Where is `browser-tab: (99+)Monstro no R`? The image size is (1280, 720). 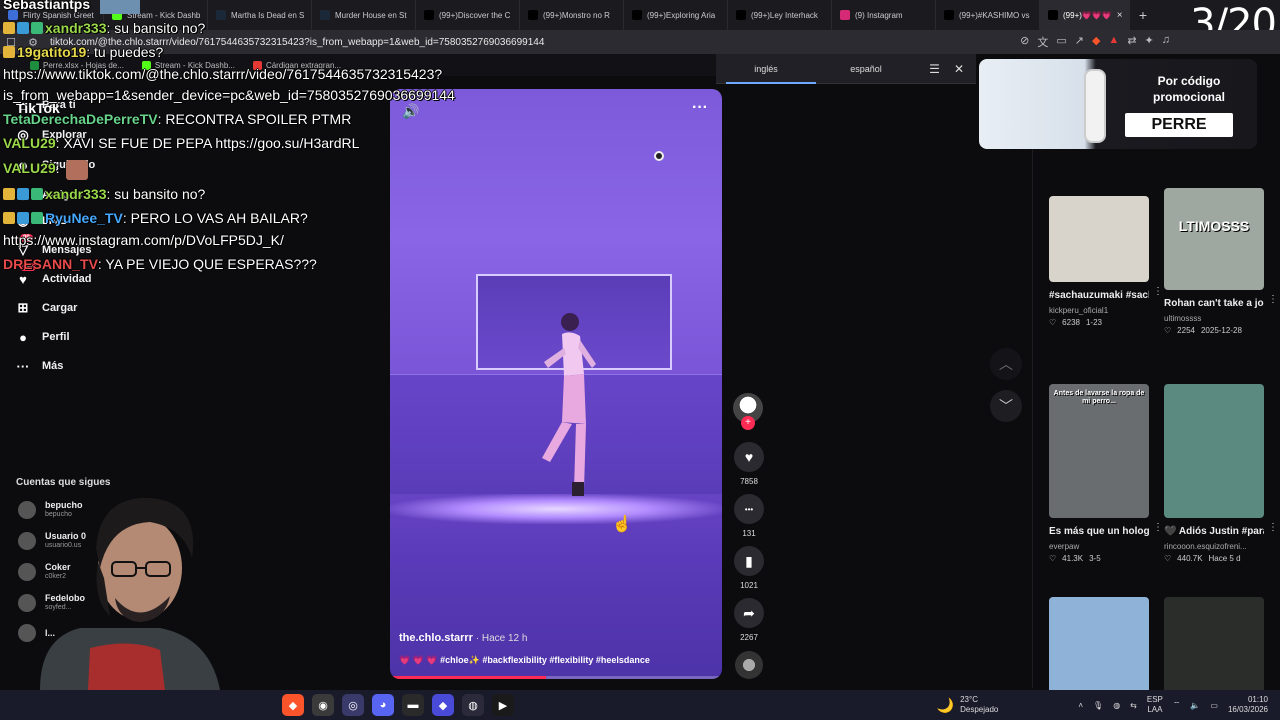 browser-tab: (99+)Monstro no R is located at coordinates (572, 15).